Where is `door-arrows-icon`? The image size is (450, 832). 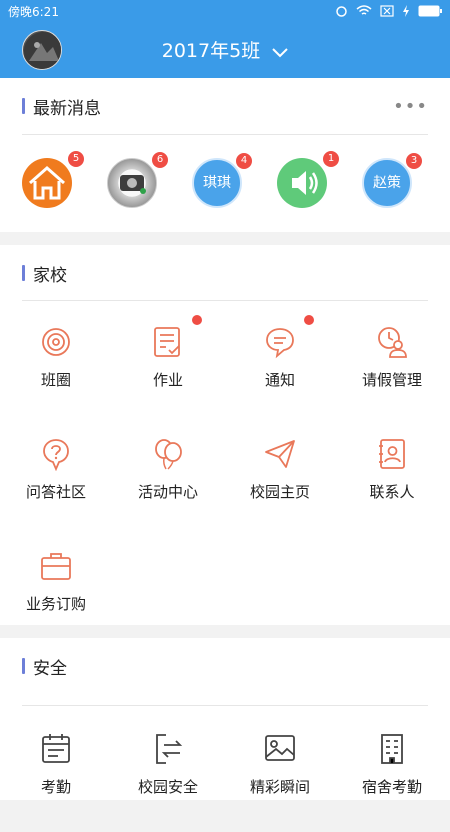 door-arrows-icon is located at coordinates (169, 749).